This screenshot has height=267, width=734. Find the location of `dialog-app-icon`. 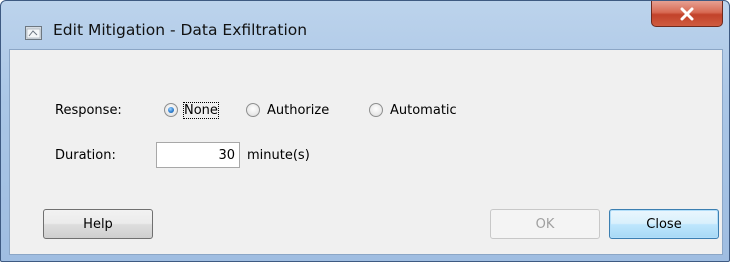

dialog-app-icon is located at coordinates (33, 32).